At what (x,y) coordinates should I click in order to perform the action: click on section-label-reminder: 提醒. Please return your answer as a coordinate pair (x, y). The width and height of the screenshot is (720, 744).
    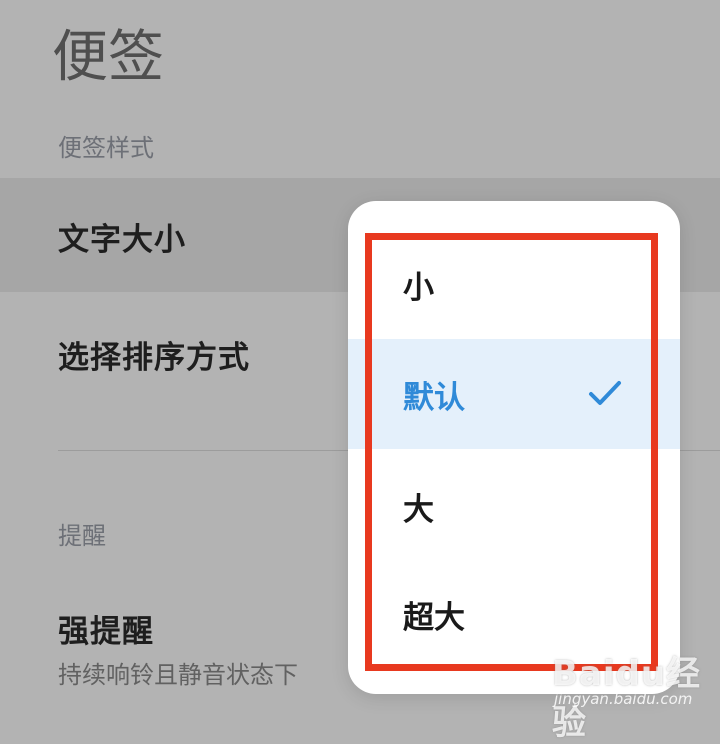
    Looking at the image, I should click on (82, 536).